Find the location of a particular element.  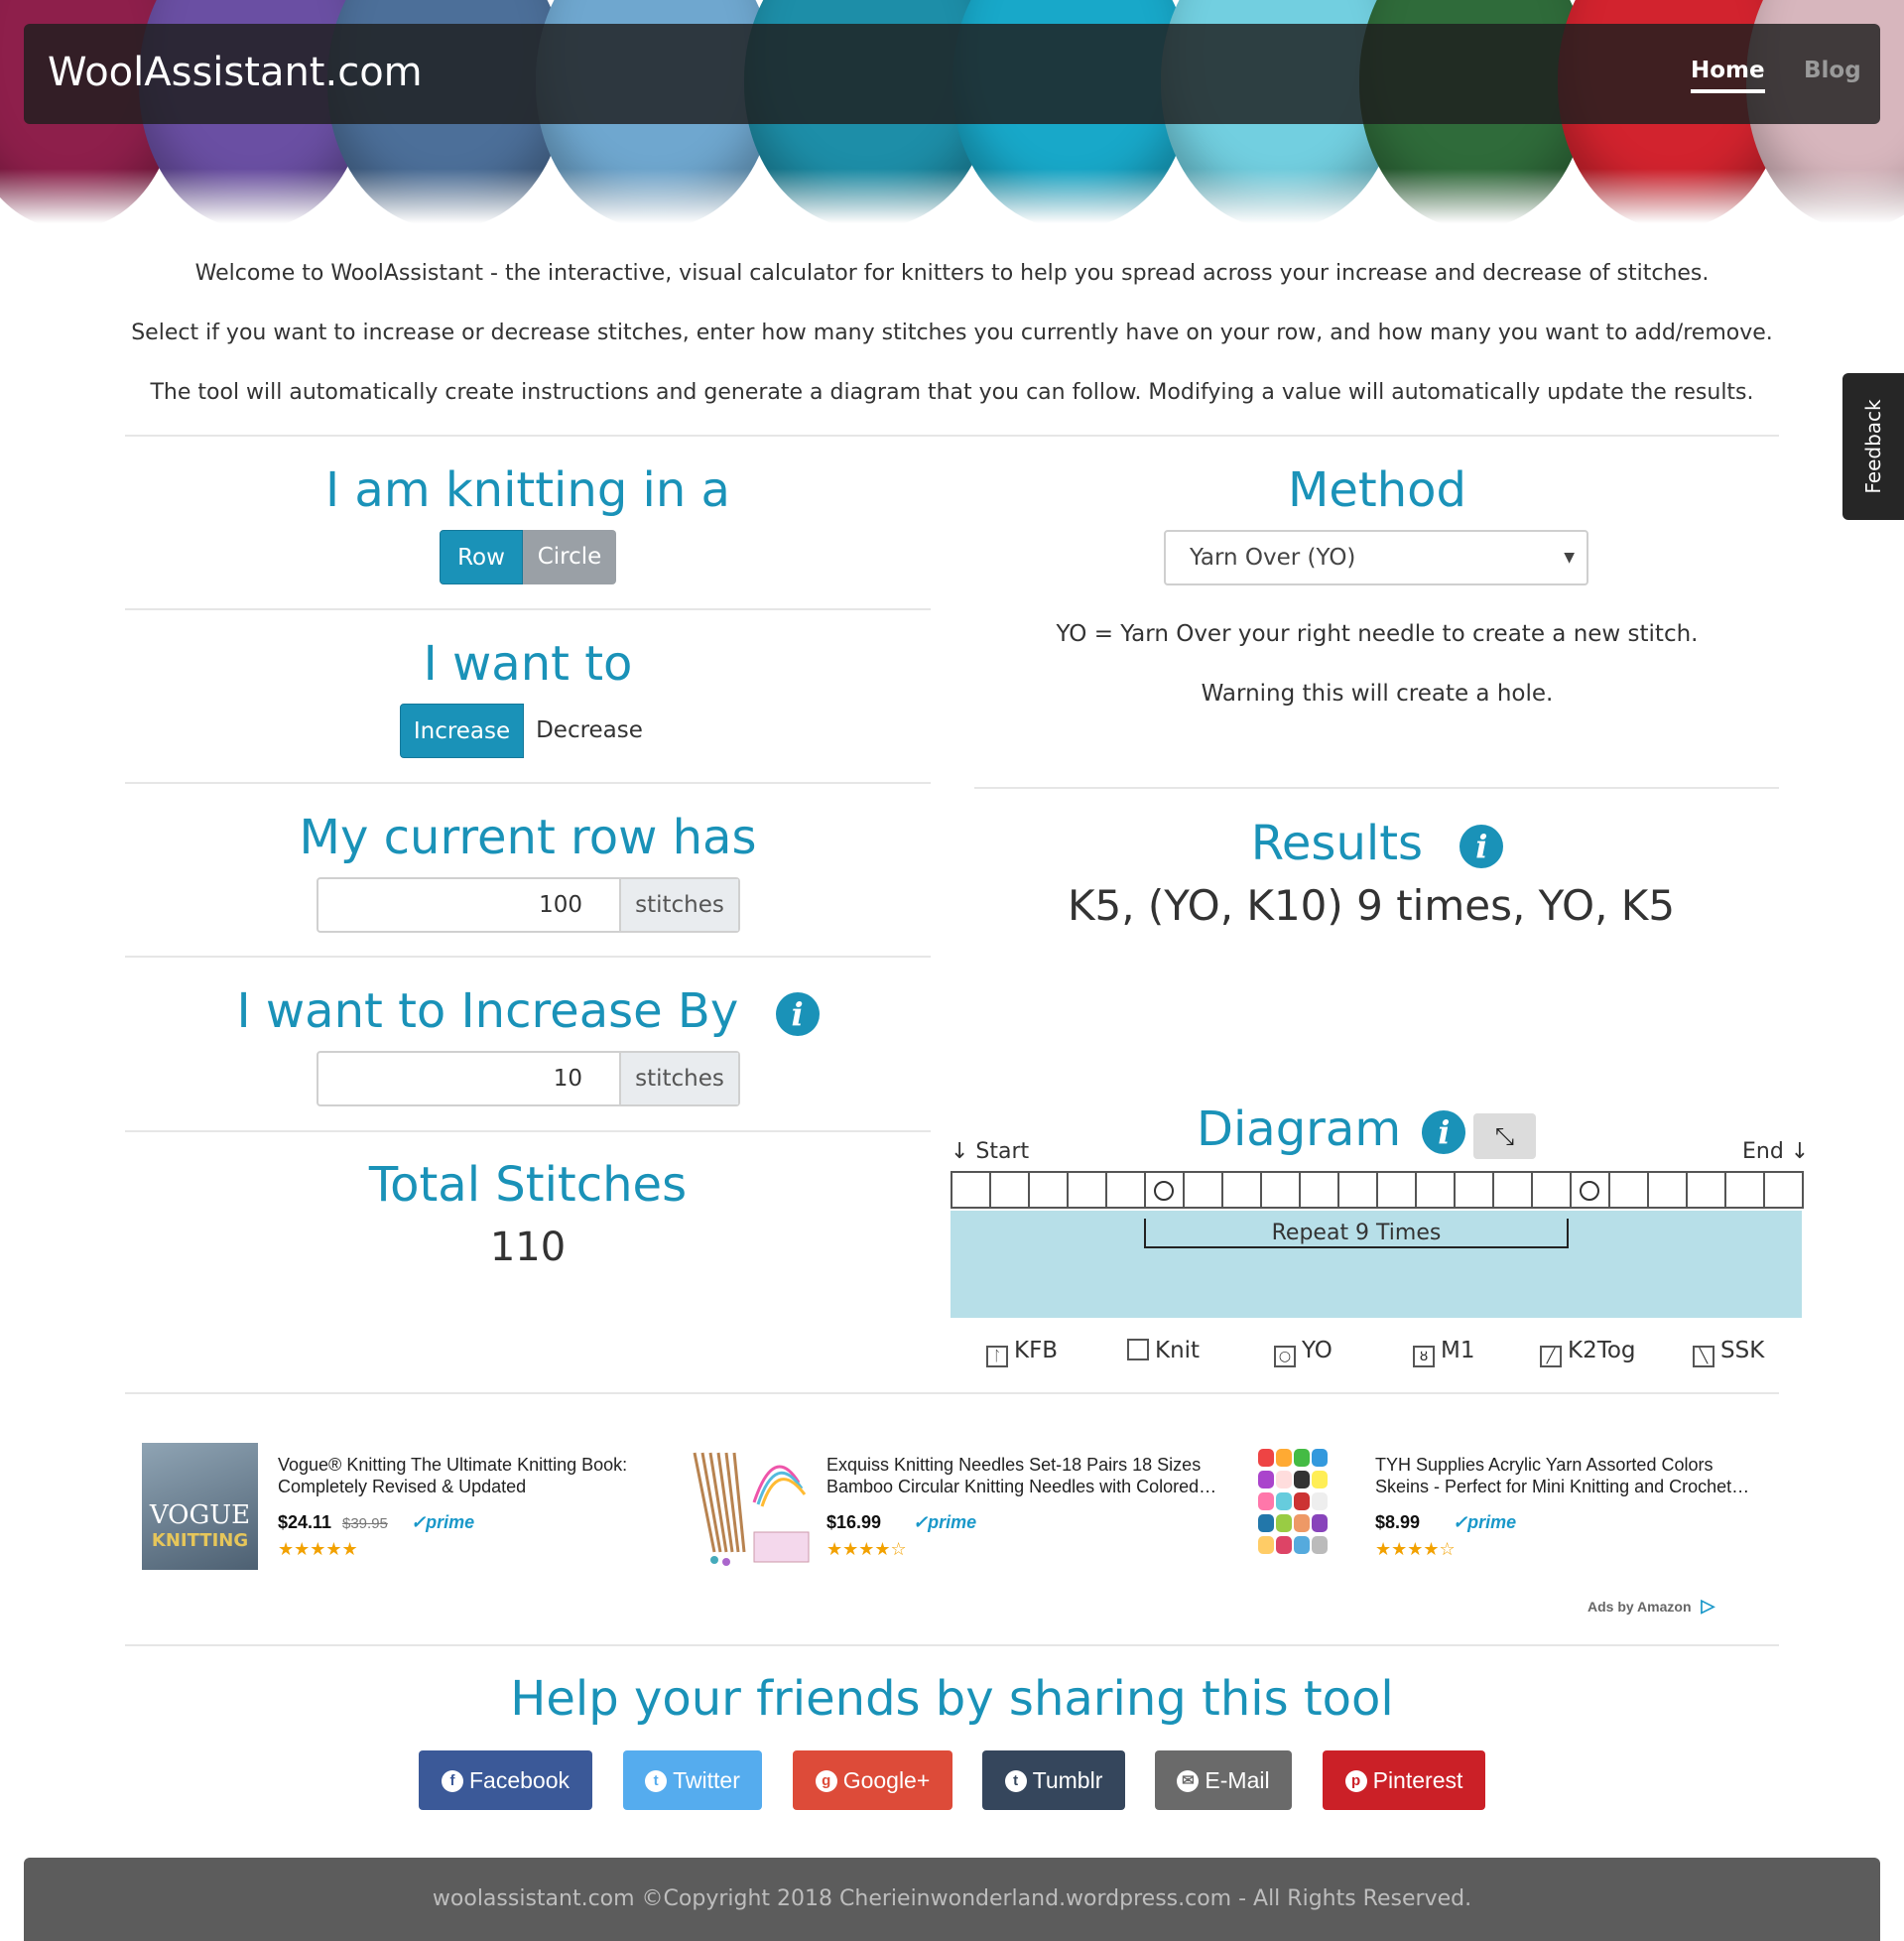

legend-label: YO is located at coordinates (1317, 1350).